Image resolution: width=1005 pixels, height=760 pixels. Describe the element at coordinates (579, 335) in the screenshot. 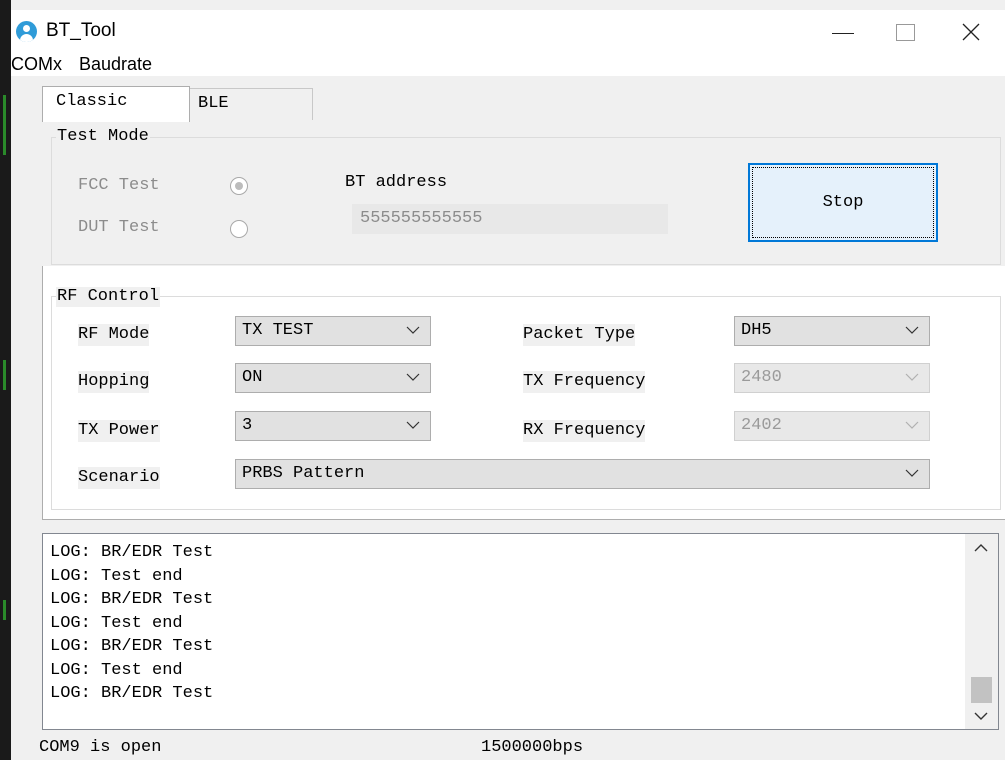

I see `packet-type-label: Packet Type` at that location.